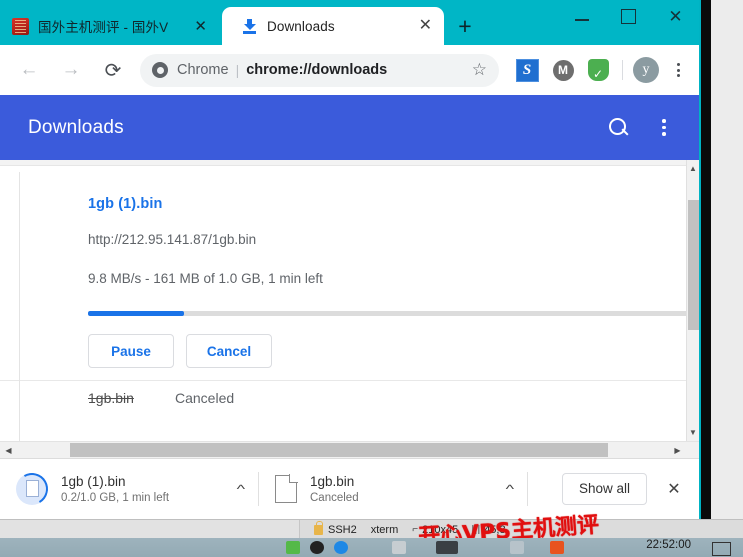 This screenshot has height=557, width=743. Describe the element at coordinates (563, 70) in the screenshot. I see `m-extension-icon: M` at that location.